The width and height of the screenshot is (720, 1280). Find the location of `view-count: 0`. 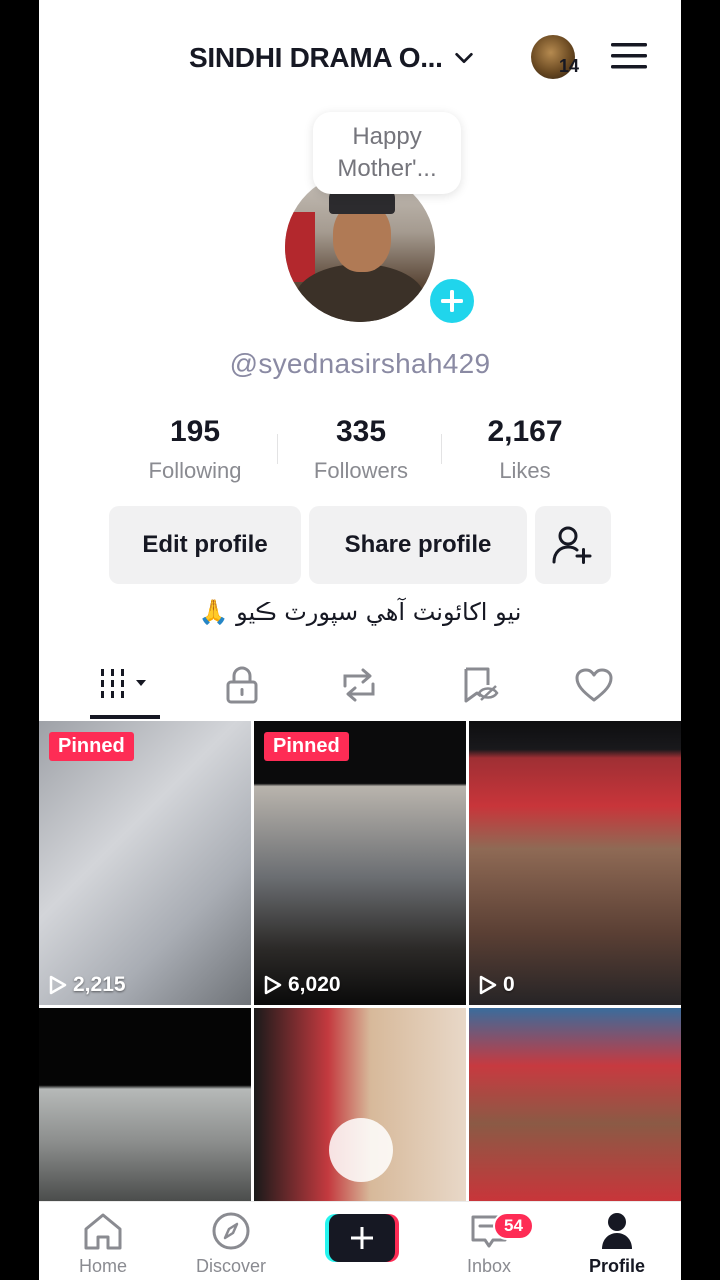

view-count: 0 is located at coordinates (497, 985).